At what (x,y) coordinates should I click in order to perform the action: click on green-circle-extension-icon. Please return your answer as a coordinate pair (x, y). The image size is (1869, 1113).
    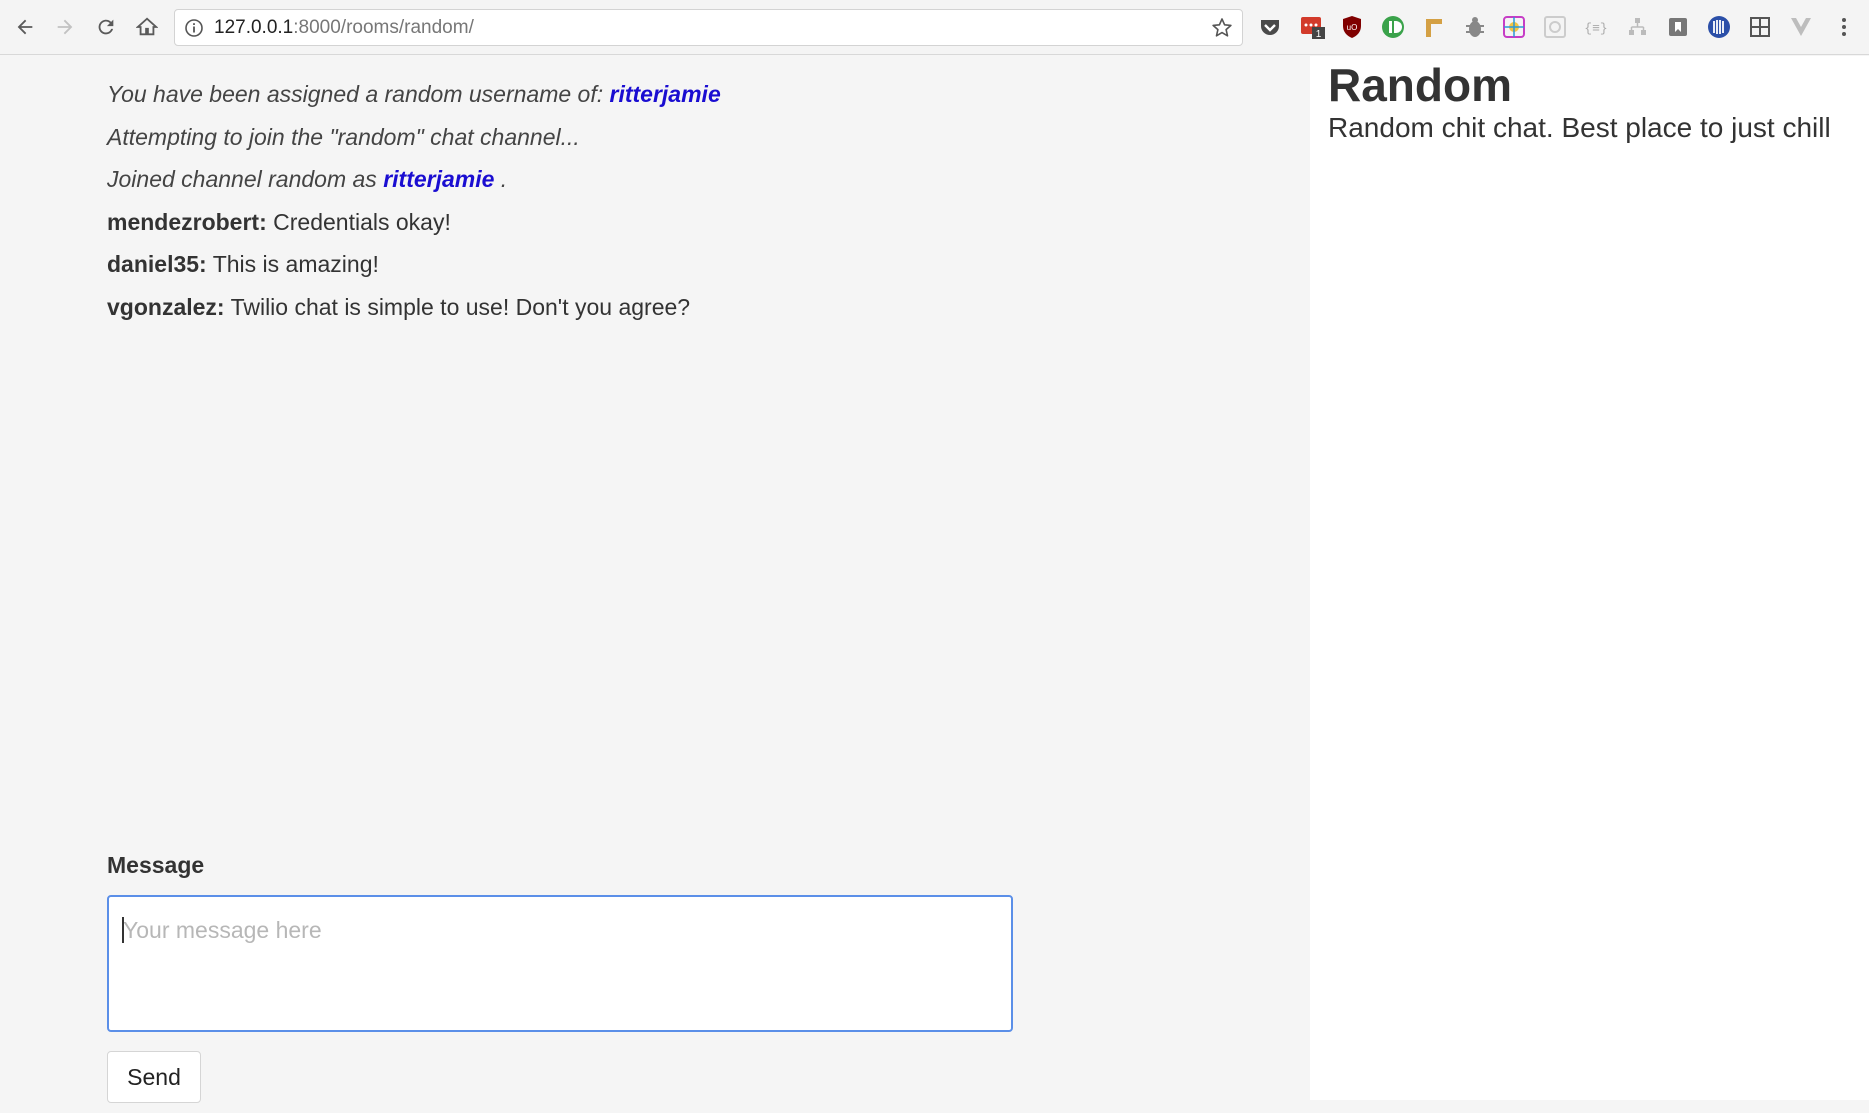
    Looking at the image, I should click on (1393, 27).